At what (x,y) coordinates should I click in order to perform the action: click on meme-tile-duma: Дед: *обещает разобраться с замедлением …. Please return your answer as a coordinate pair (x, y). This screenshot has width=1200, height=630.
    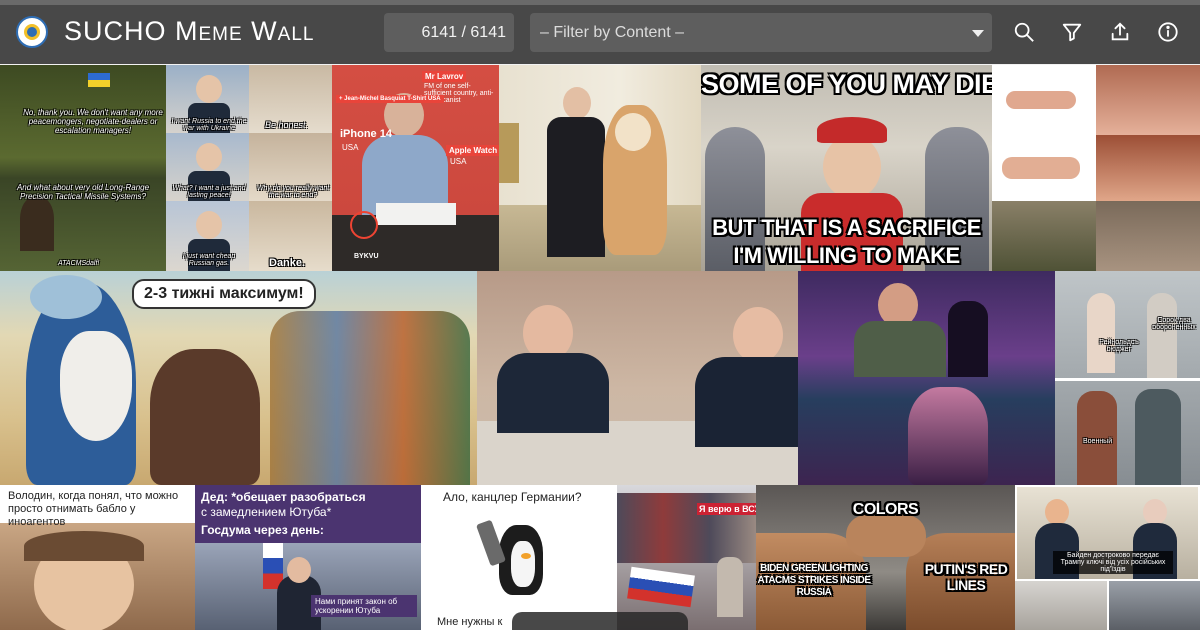
    Looking at the image, I should click on (308, 557).